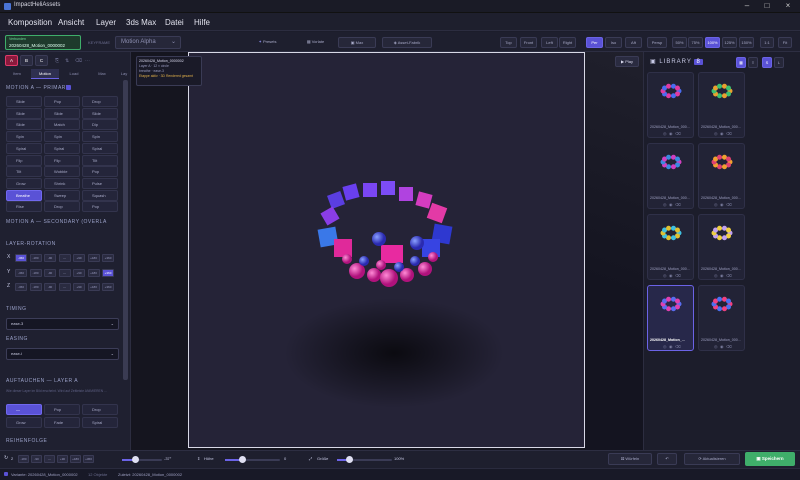  Describe the element at coordinates (100, 183) in the screenshot. I see `motion-pulse-button: Pulse` at that location.